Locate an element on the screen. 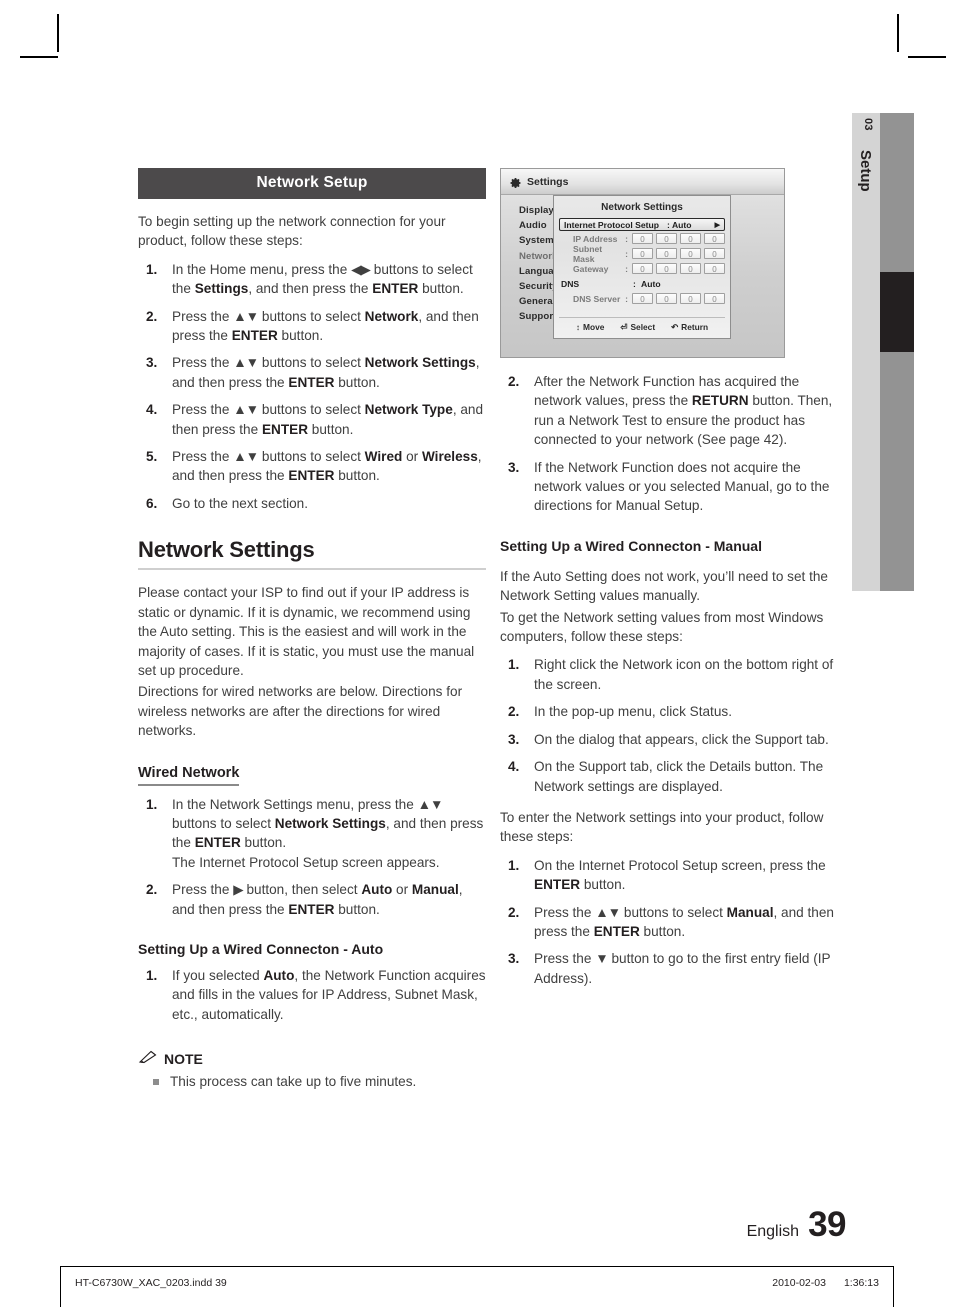 The image size is (954, 1307). tv-field-label: Gateway is located at coordinates (591, 268).